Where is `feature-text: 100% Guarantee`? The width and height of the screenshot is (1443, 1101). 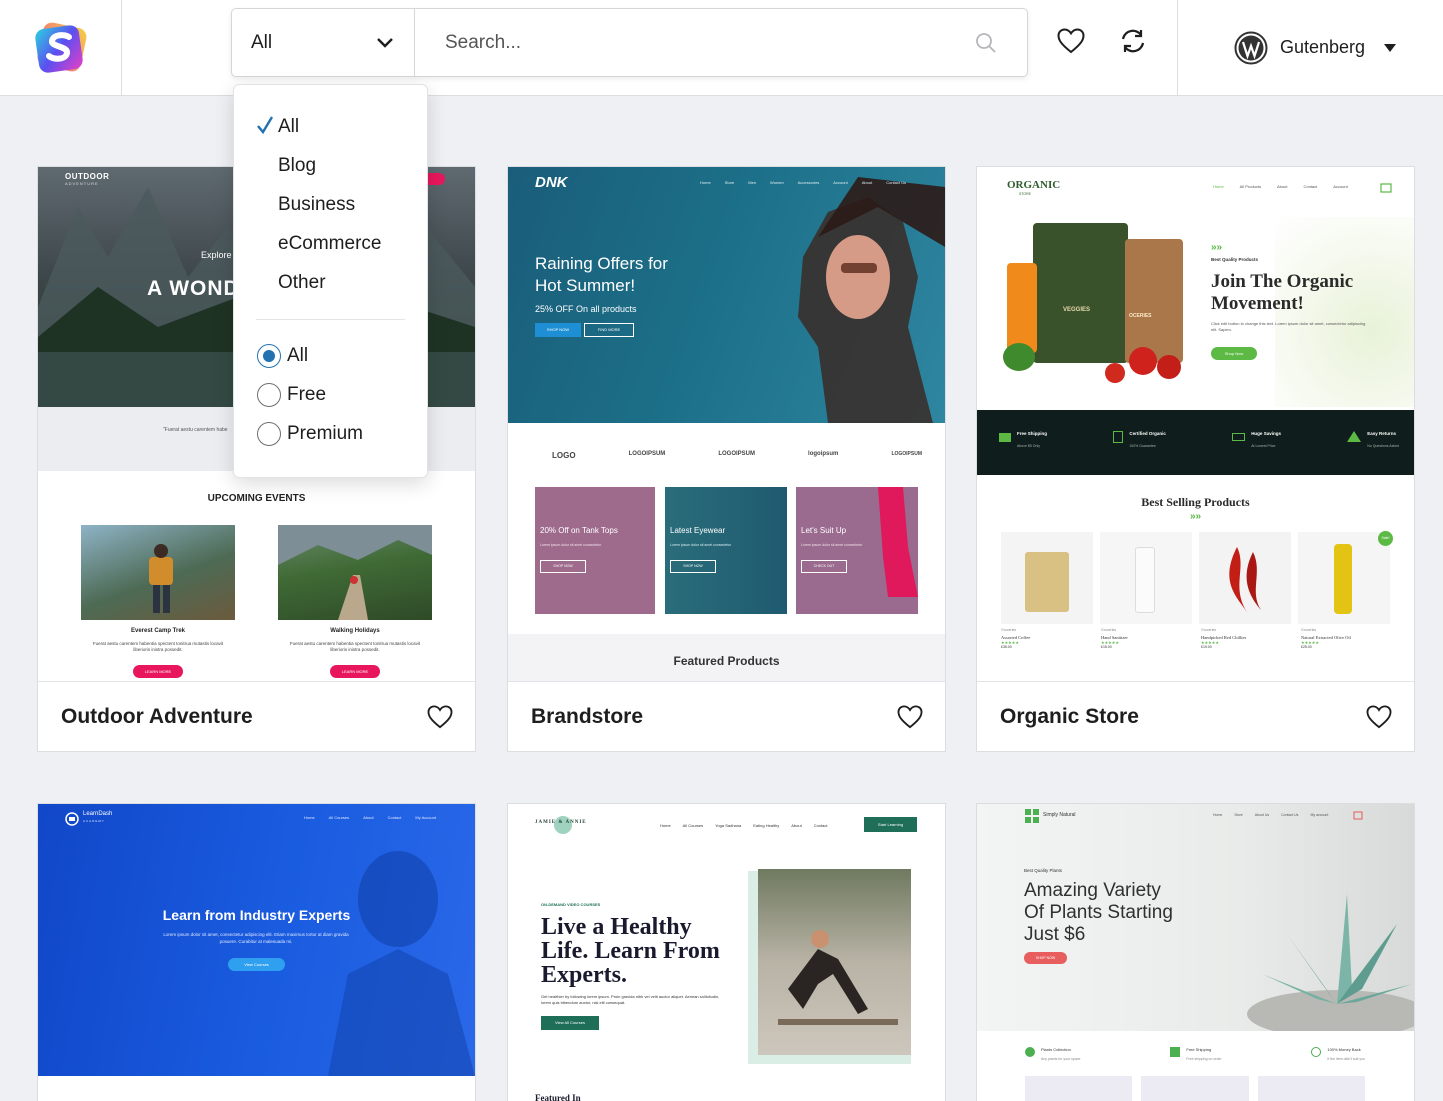 feature-text: 100% Guarantee is located at coordinates (1142, 446).